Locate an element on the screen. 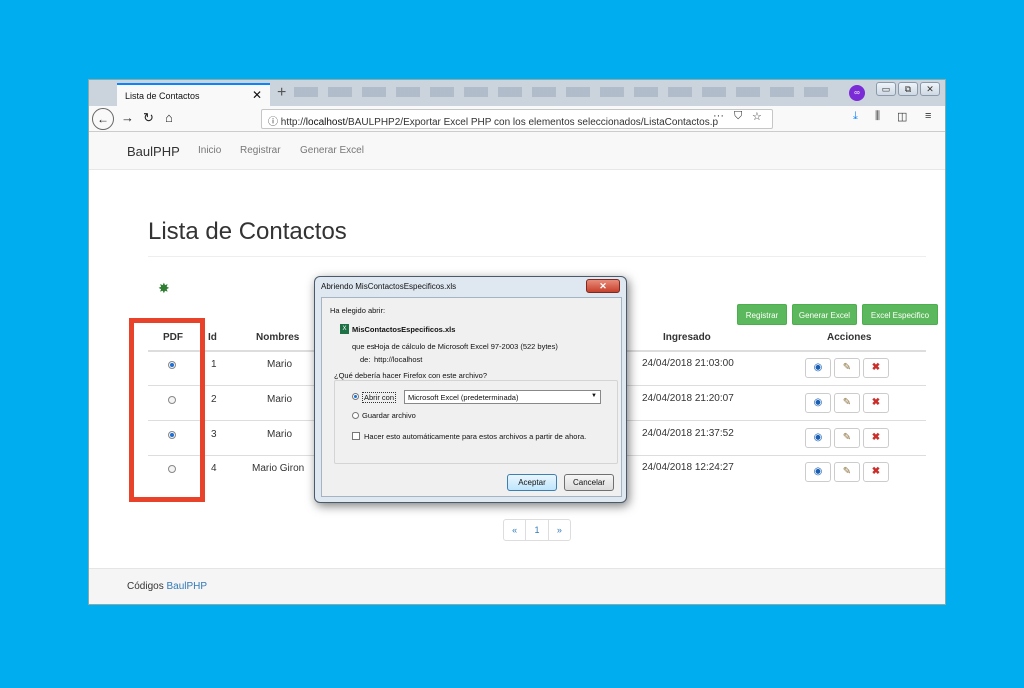 Image resolution: width=1024 pixels, height=688 pixels. generar-excel-button: Generar Excel is located at coordinates (824, 314).